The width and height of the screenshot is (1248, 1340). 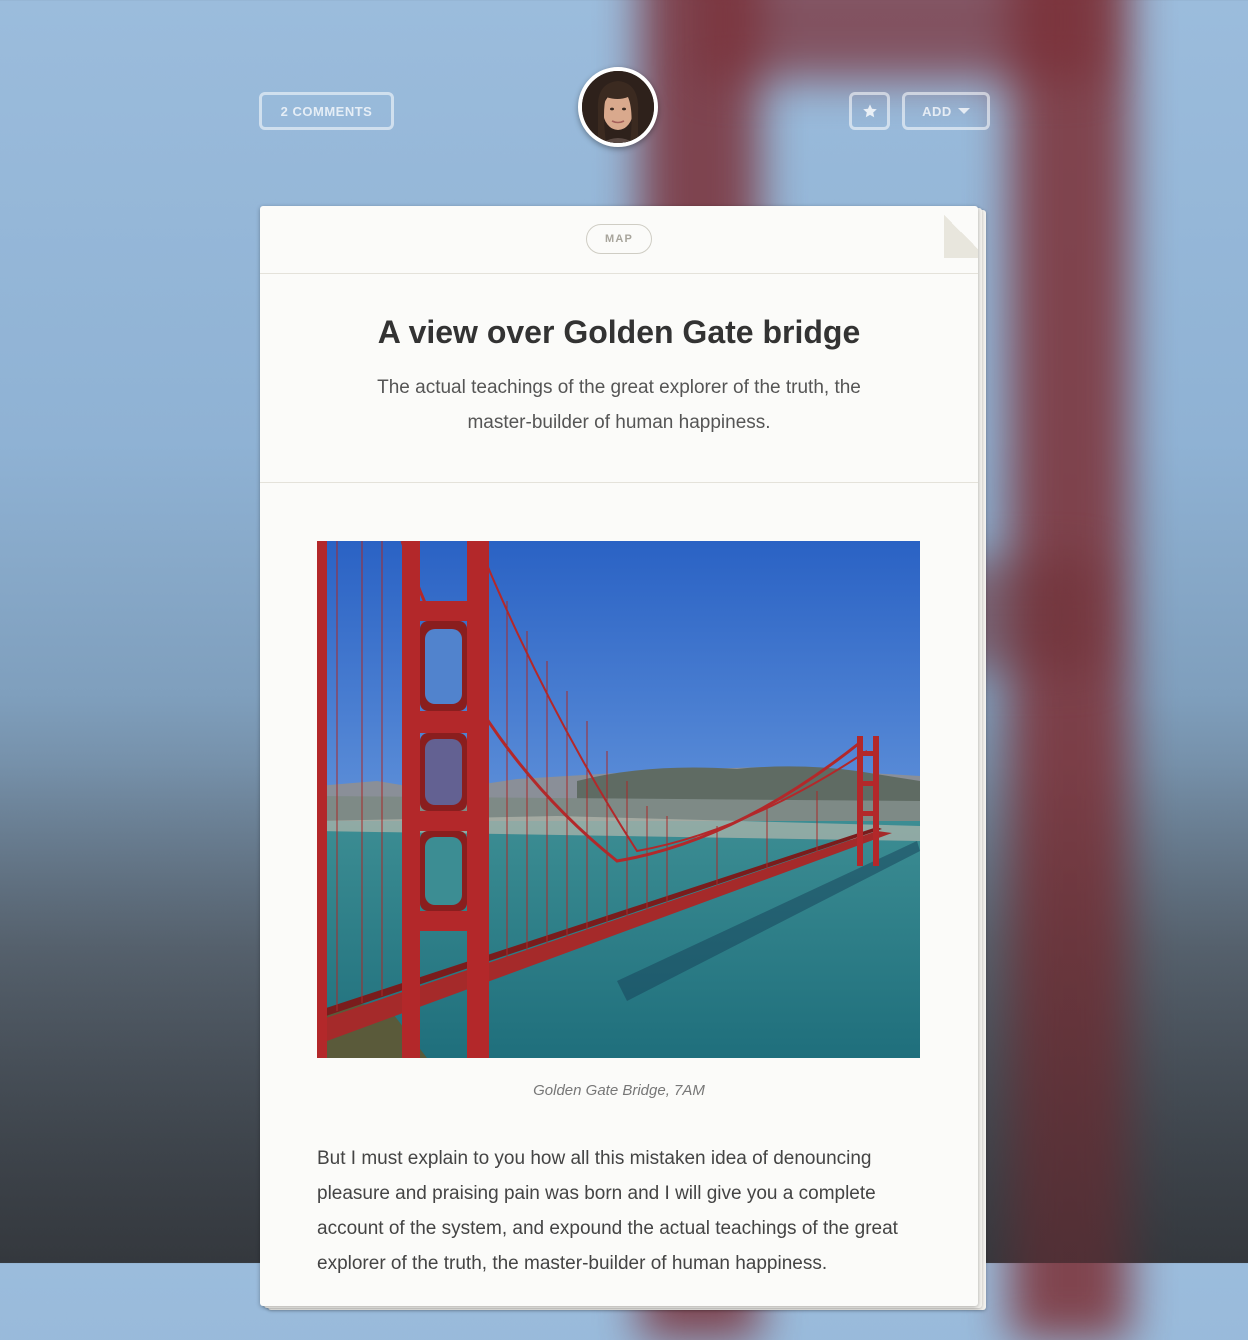 I want to click on post-title: A view over Golden Gate bridge, so click(x=619, y=332).